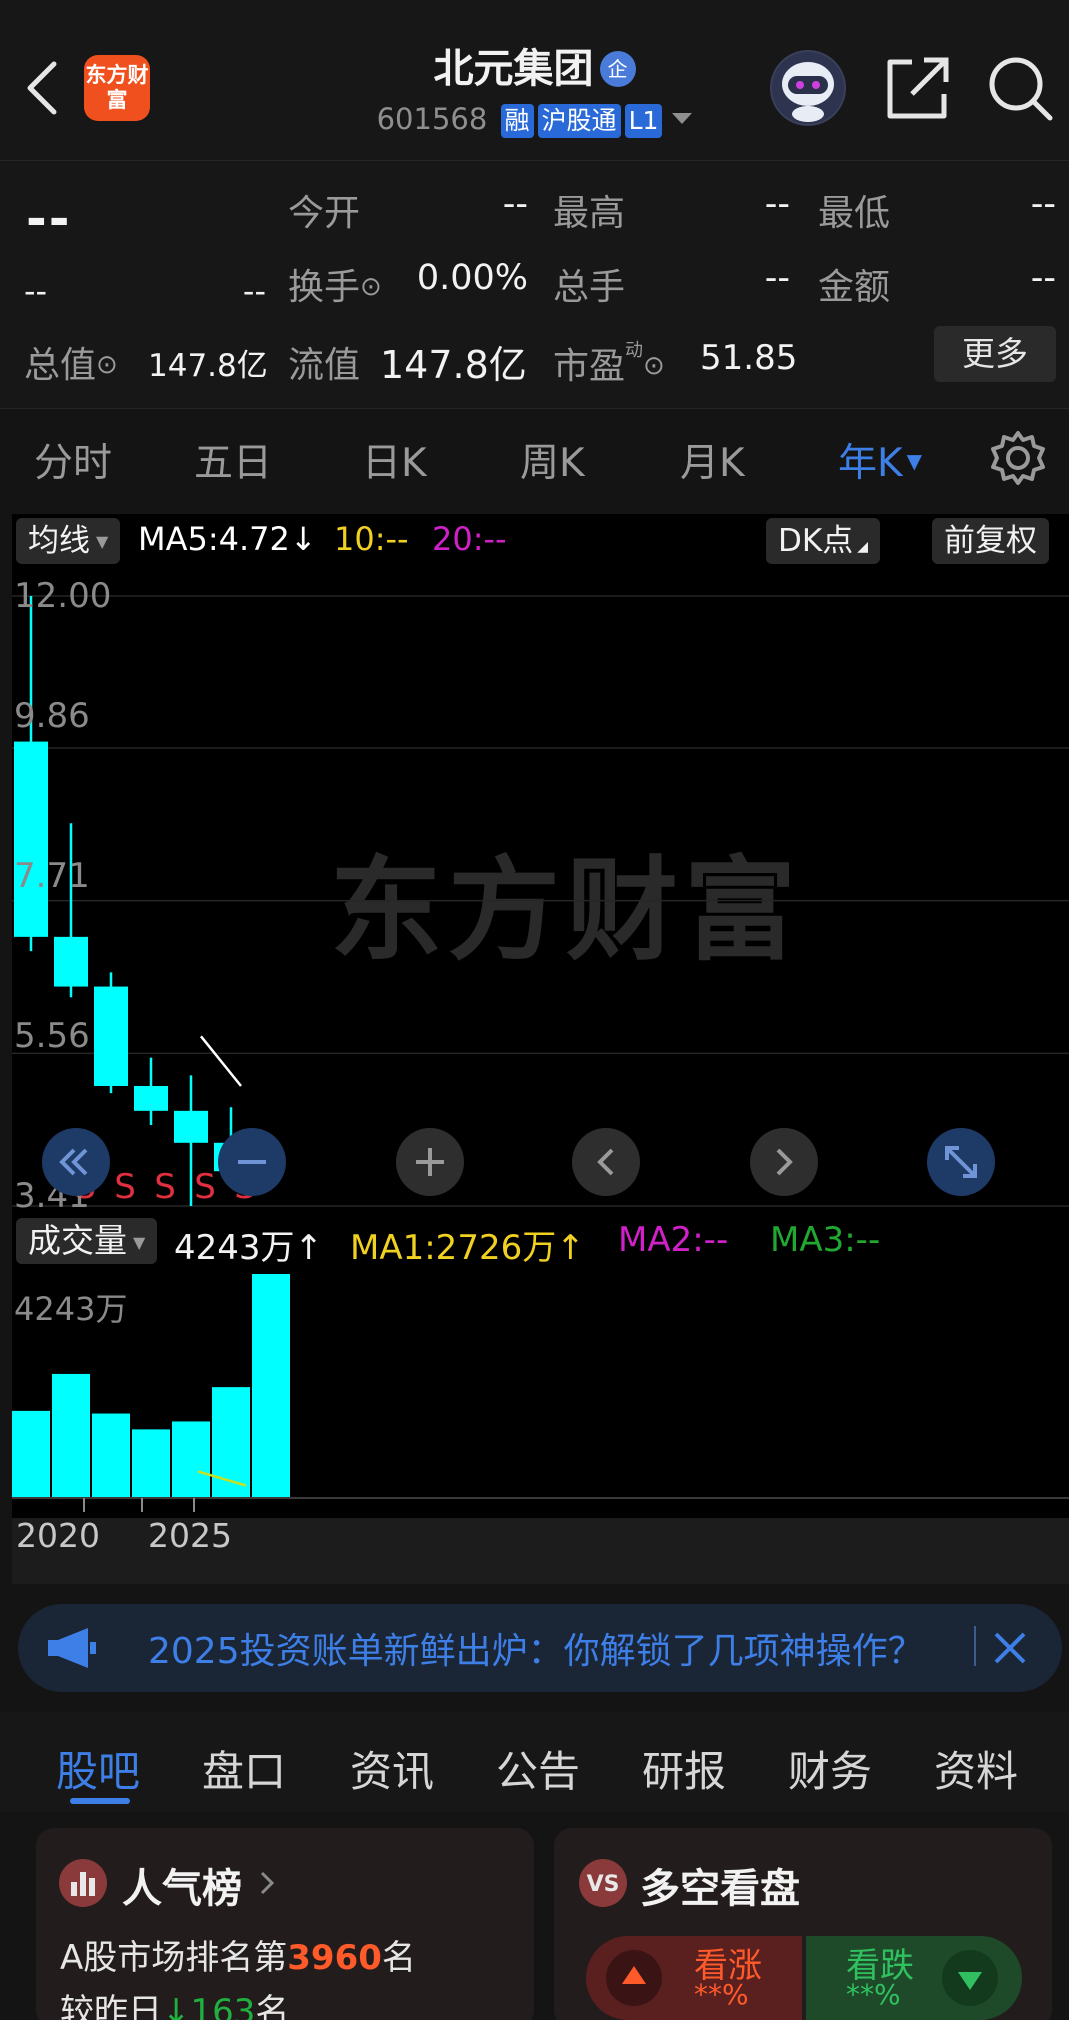  Describe the element at coordinates (223, 2006) in the screenshot. I see `rank-change-value: 163` at that location.